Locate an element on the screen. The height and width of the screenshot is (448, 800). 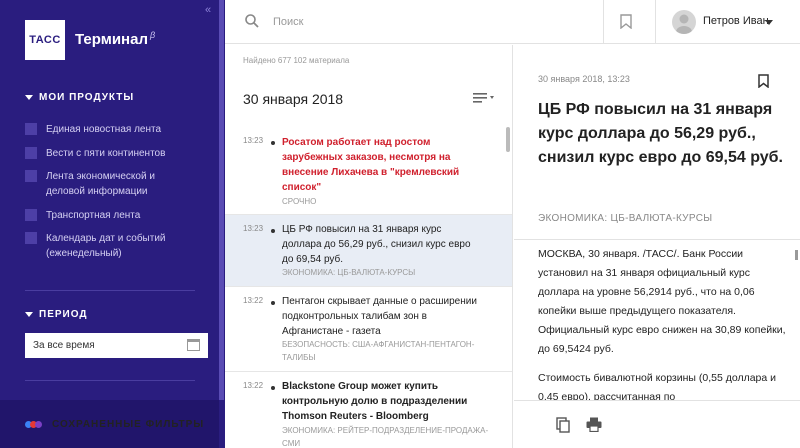
dot-purple is located at coordinates (38, 424).